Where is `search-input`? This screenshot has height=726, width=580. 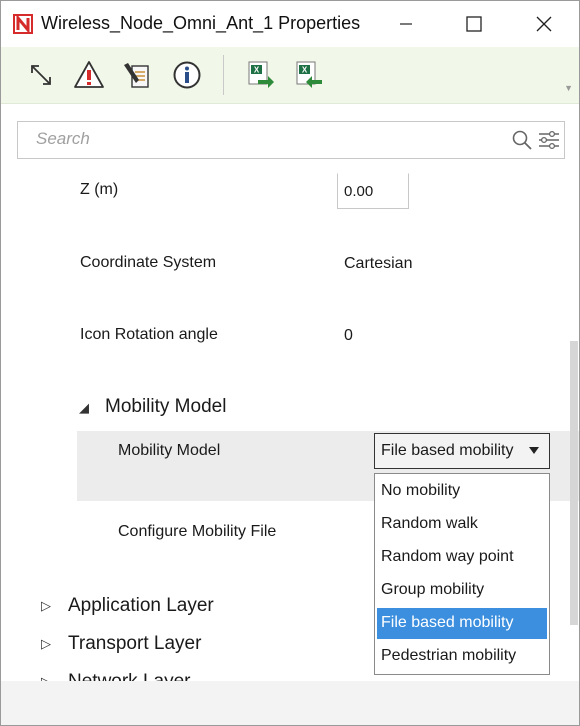 search-input is located at coordinates (262, 139).